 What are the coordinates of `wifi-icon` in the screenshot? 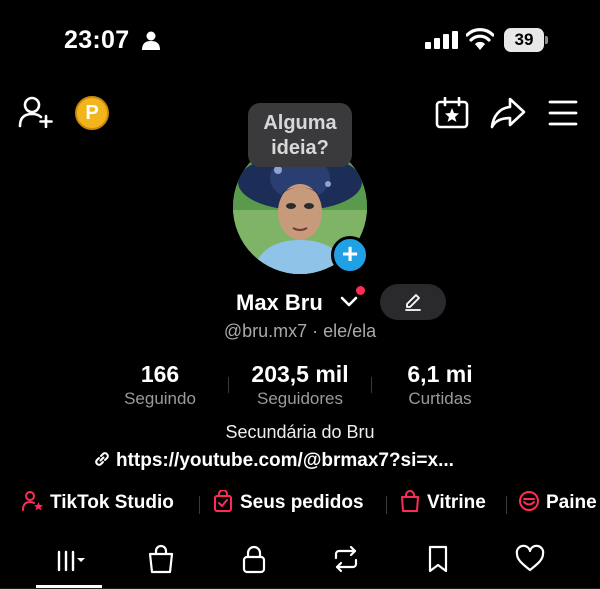 It's located at (480, 39).